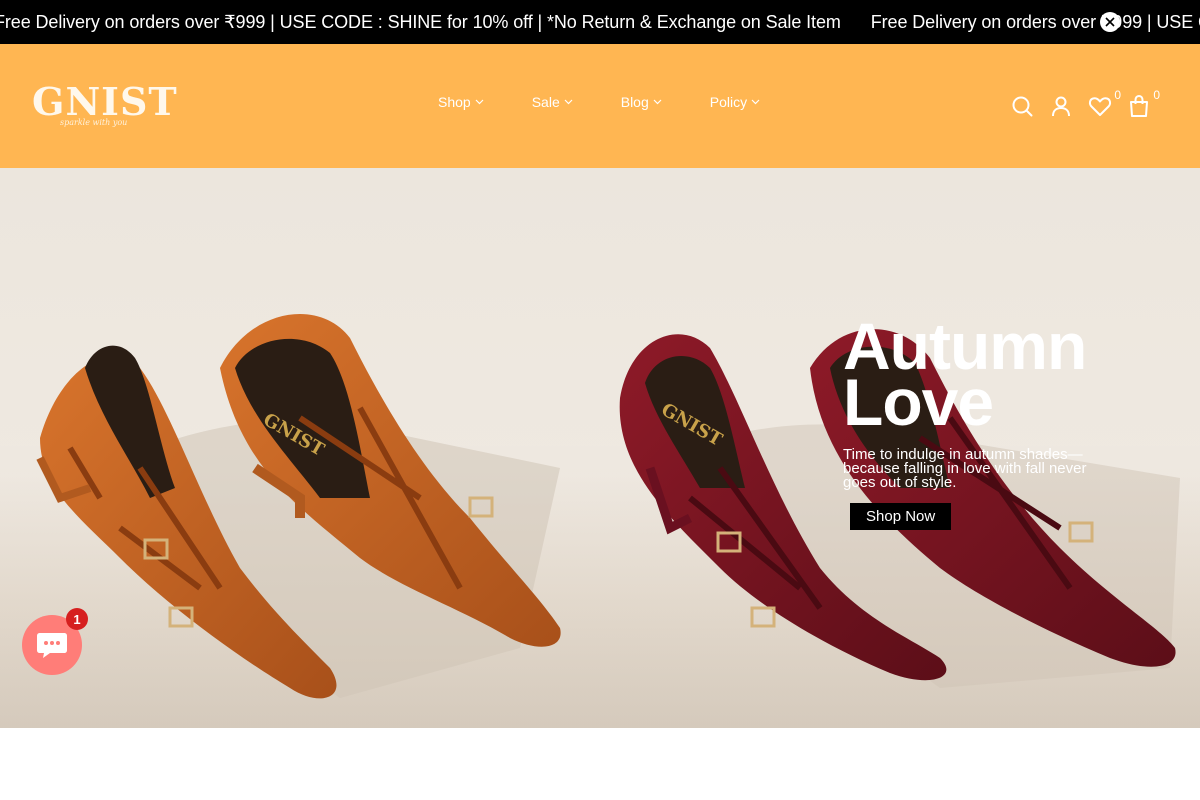 This screenshot has height=800, width=1200. Describe the element at coordinates (918, 402) in the screenshot. I see `hero-title-line: Love` at that location.